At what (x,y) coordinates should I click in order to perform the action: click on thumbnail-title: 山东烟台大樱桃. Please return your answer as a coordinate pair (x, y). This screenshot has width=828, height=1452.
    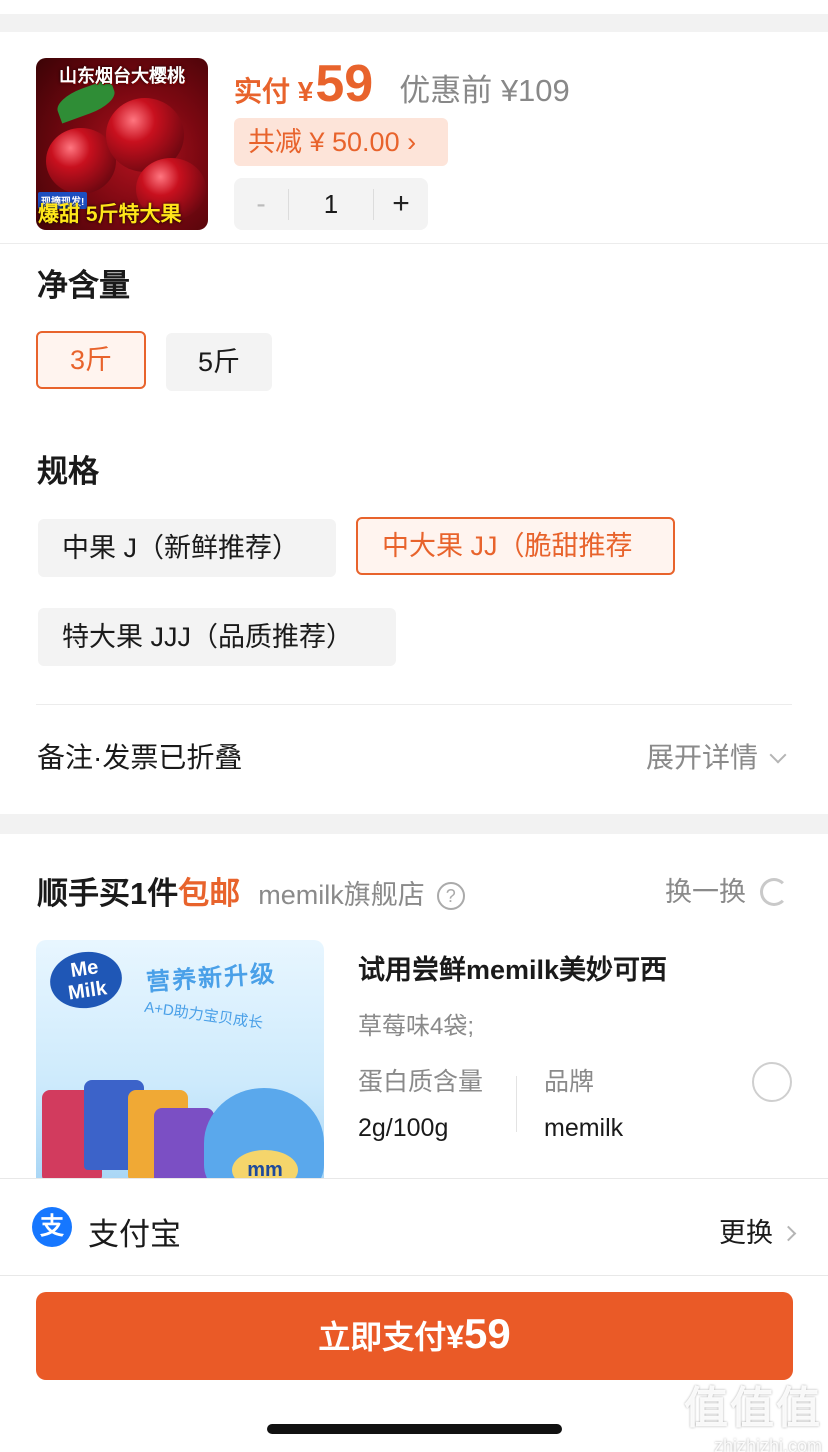
    Looking at the image, I should click on (122, 76).